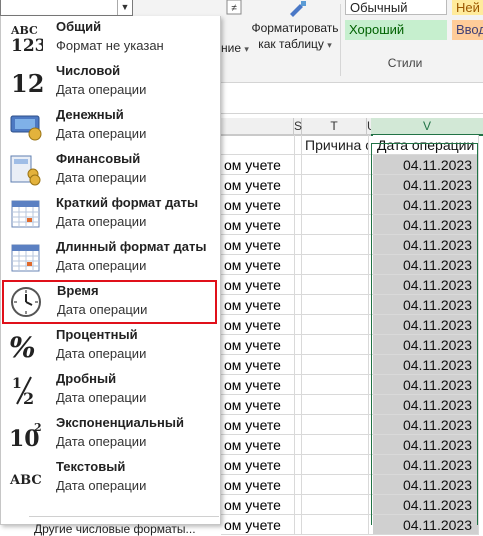 This screenshot has height=536, width=483. What do you see at coordinates (66, 8) in the screenshot?
I see `number-format-combo: ▼` at bounding box center [66, 8].